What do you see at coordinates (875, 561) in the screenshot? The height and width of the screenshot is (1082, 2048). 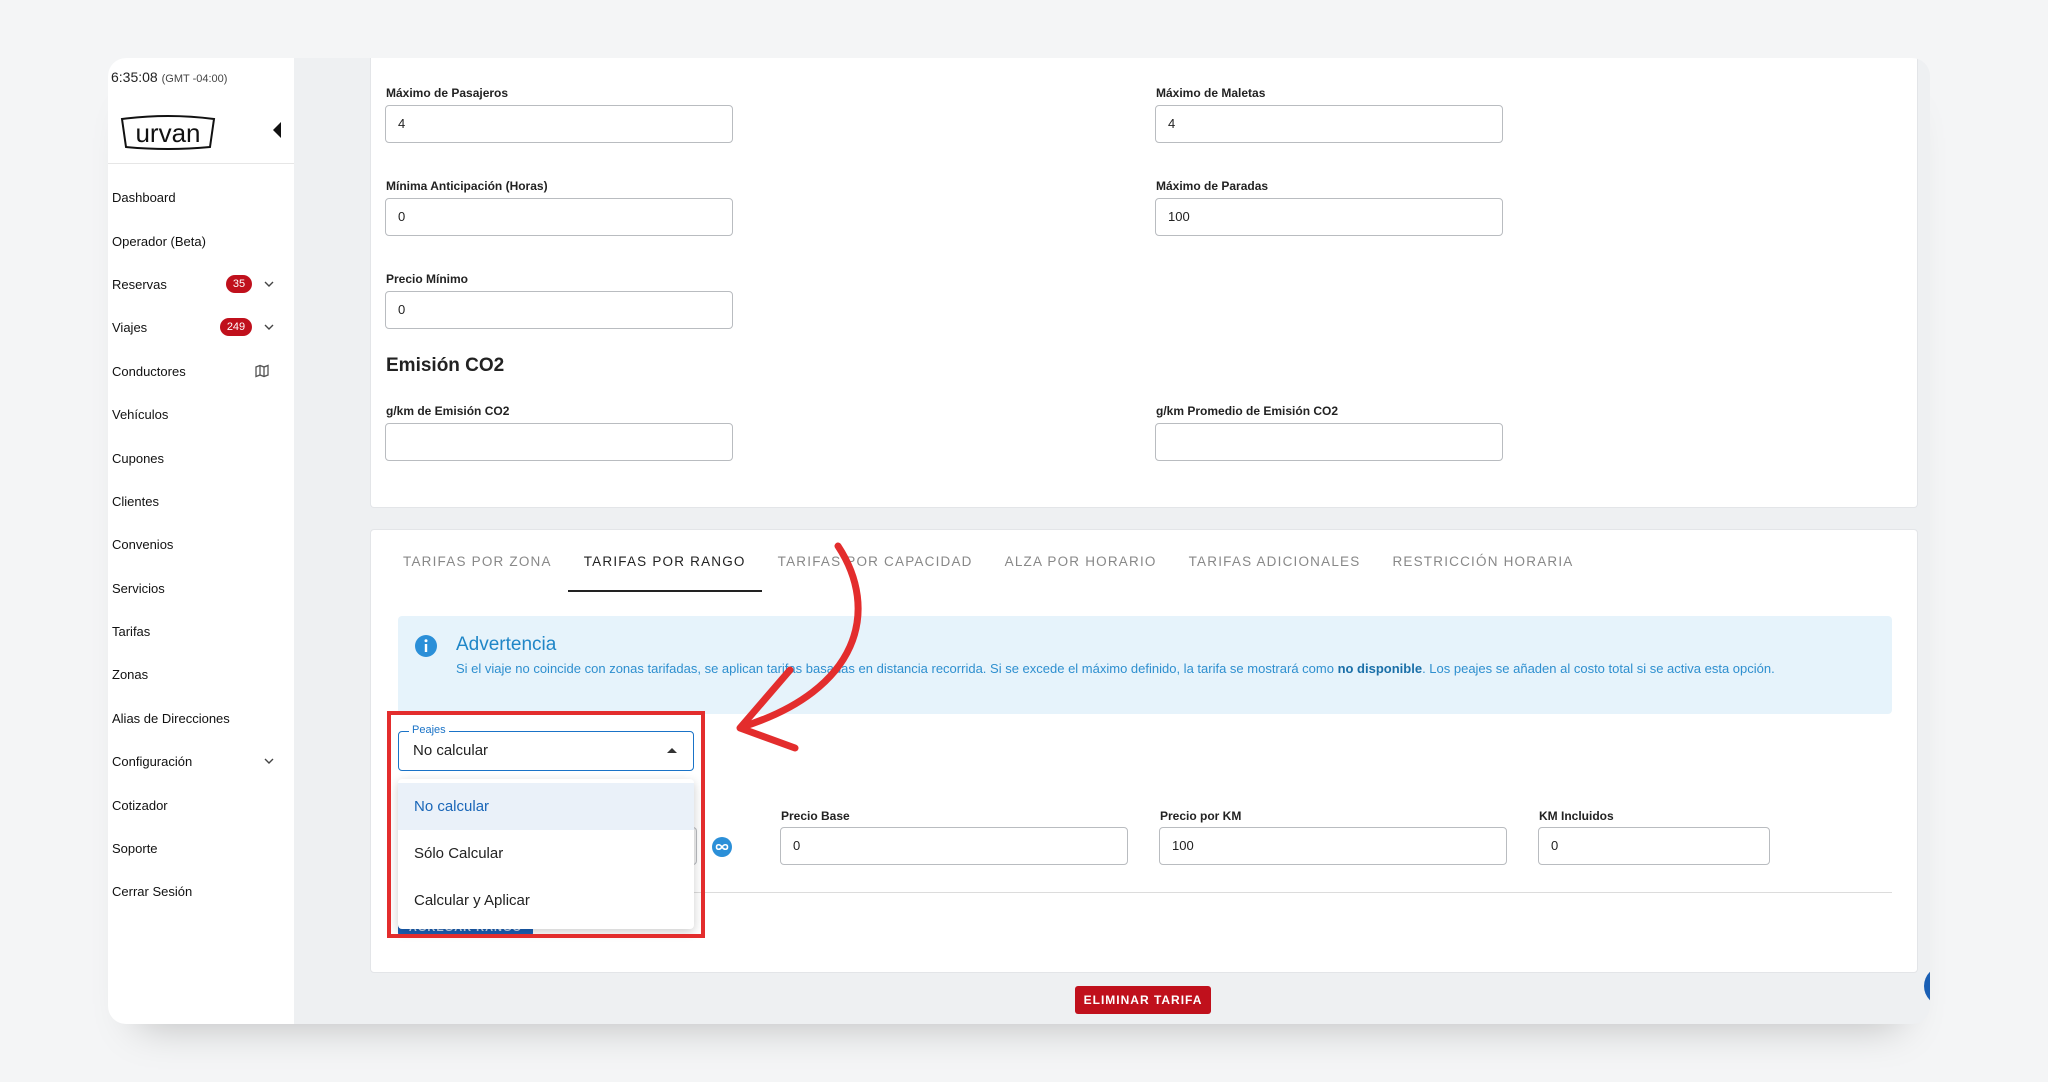 I see `tab-capacidad: Tarifas por Capacidad` at bounding box center [875, 561].